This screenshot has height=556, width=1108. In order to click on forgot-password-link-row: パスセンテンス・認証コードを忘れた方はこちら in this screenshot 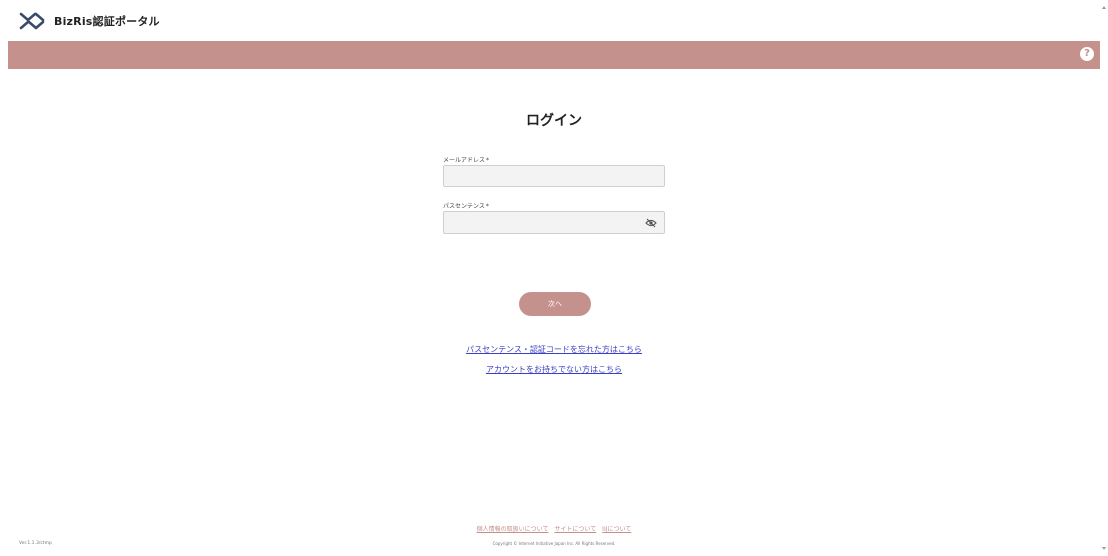, I will do `click(554, 349)`.